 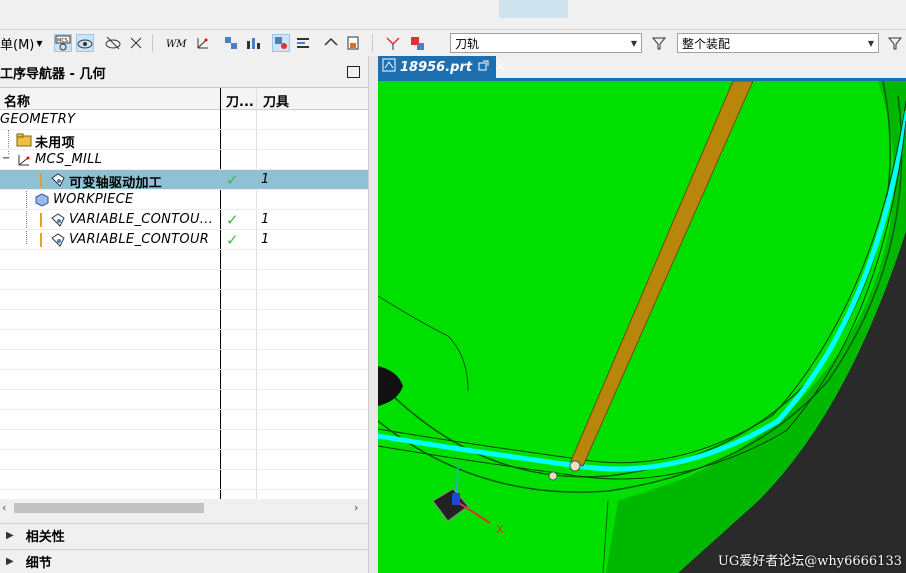 What do you see at coordinates (373, 314) in the screenshot?
I see `pane-splitter` at bounding box center [373, 314].